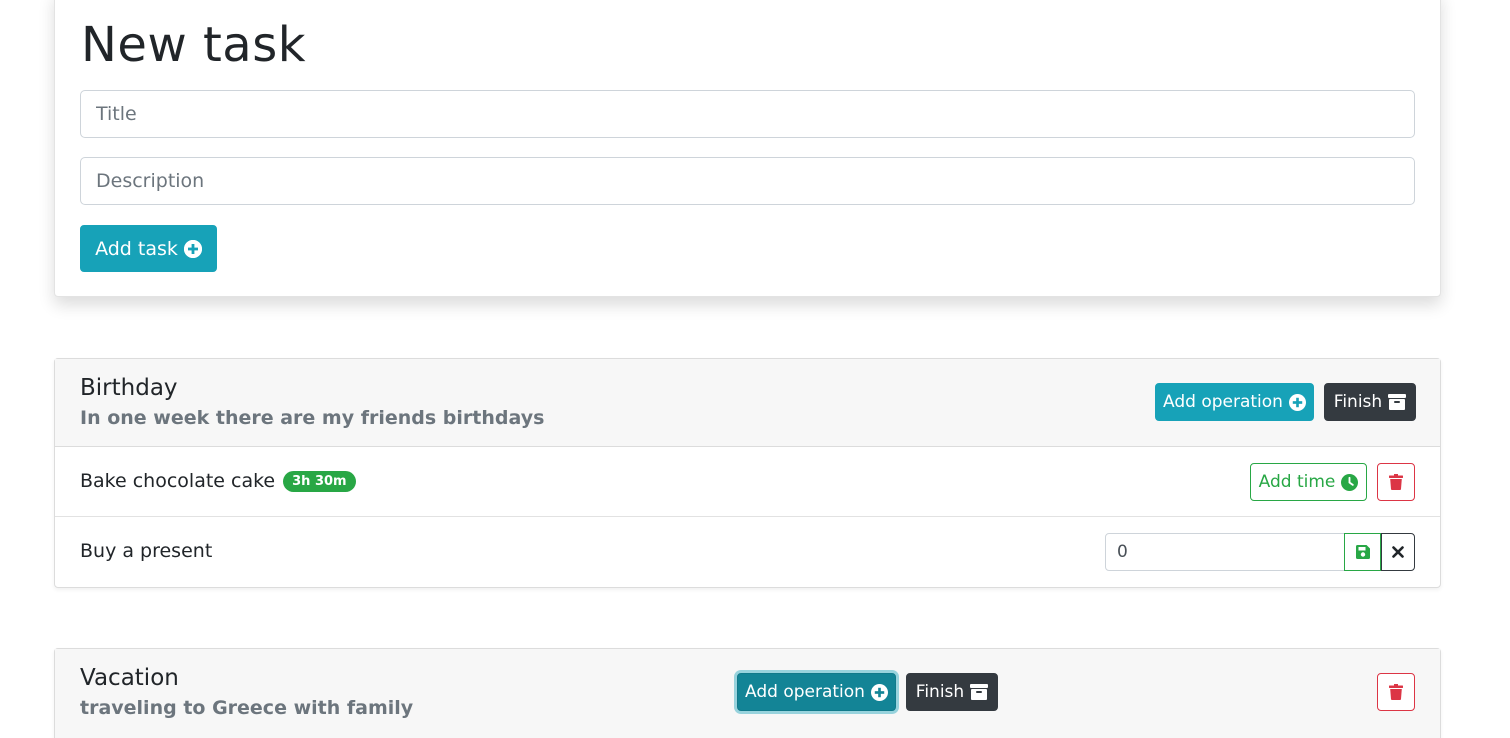 Image resolution: width=1510 pixels, height=738 pixels. What do you see at coordinates (747, 181) in the screenshot?
I see `description-input` at bounding box center [747, 181].